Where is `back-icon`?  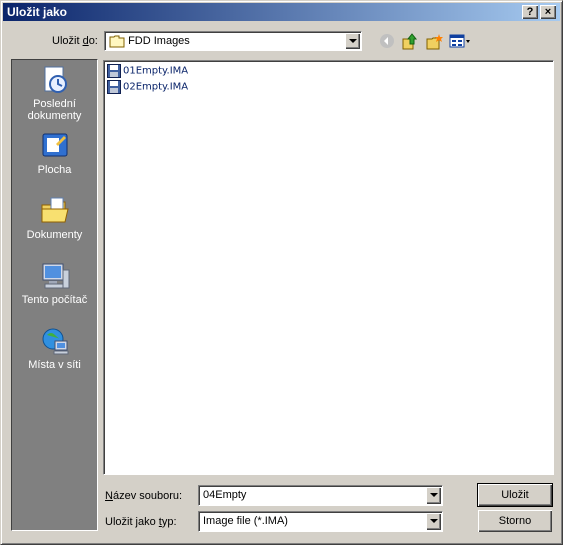
back-icon is located at coordinates (387, 42).